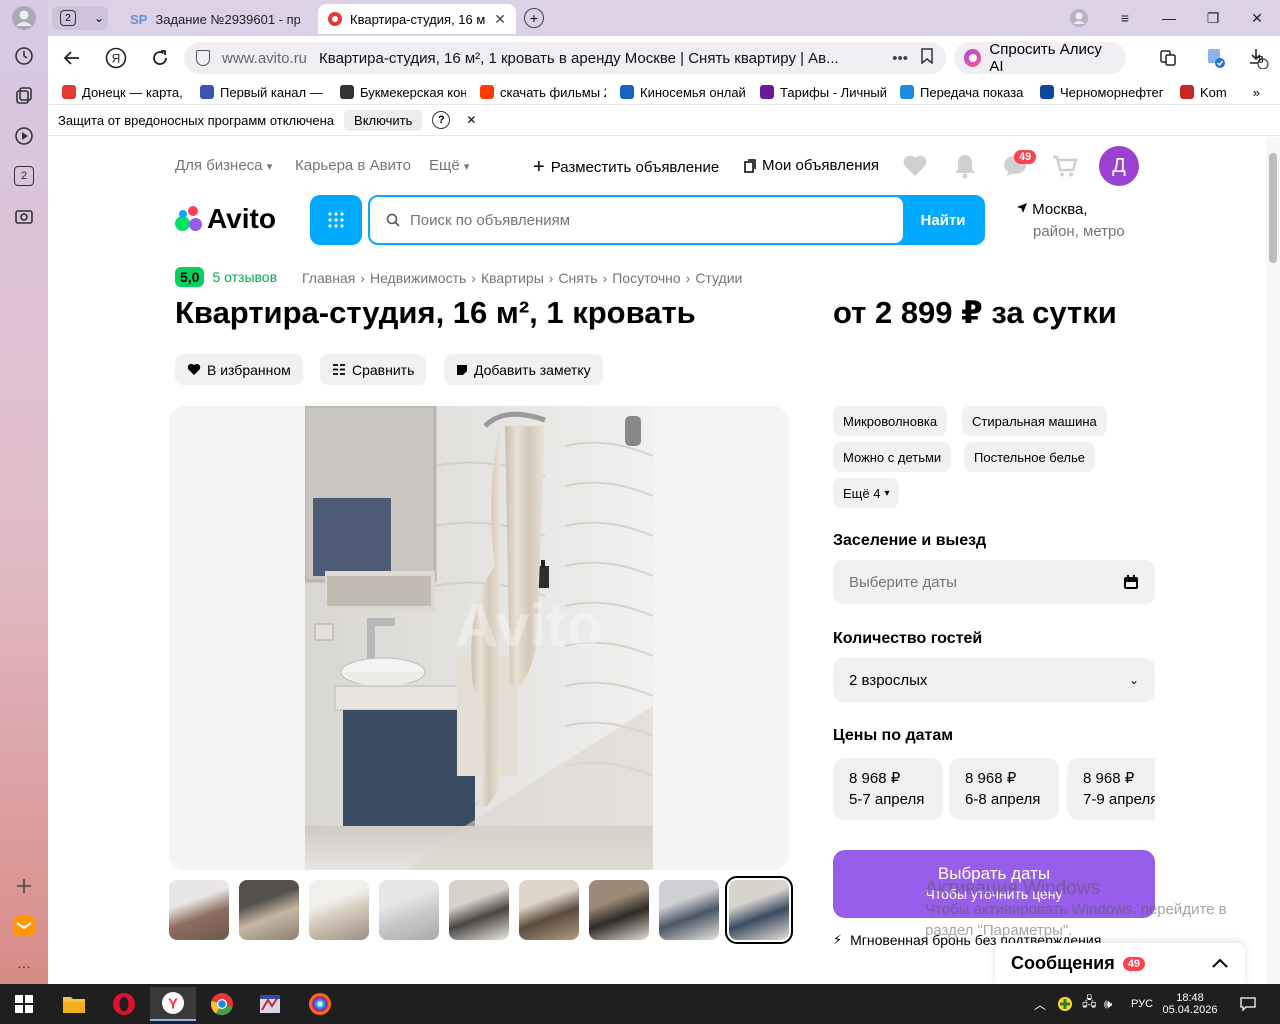 The height and width of the screenshot is (1024, 1280). Describe the element at coordinates (1257, 18) in the screenshot. I see `close-window-button: ✕` at that location.